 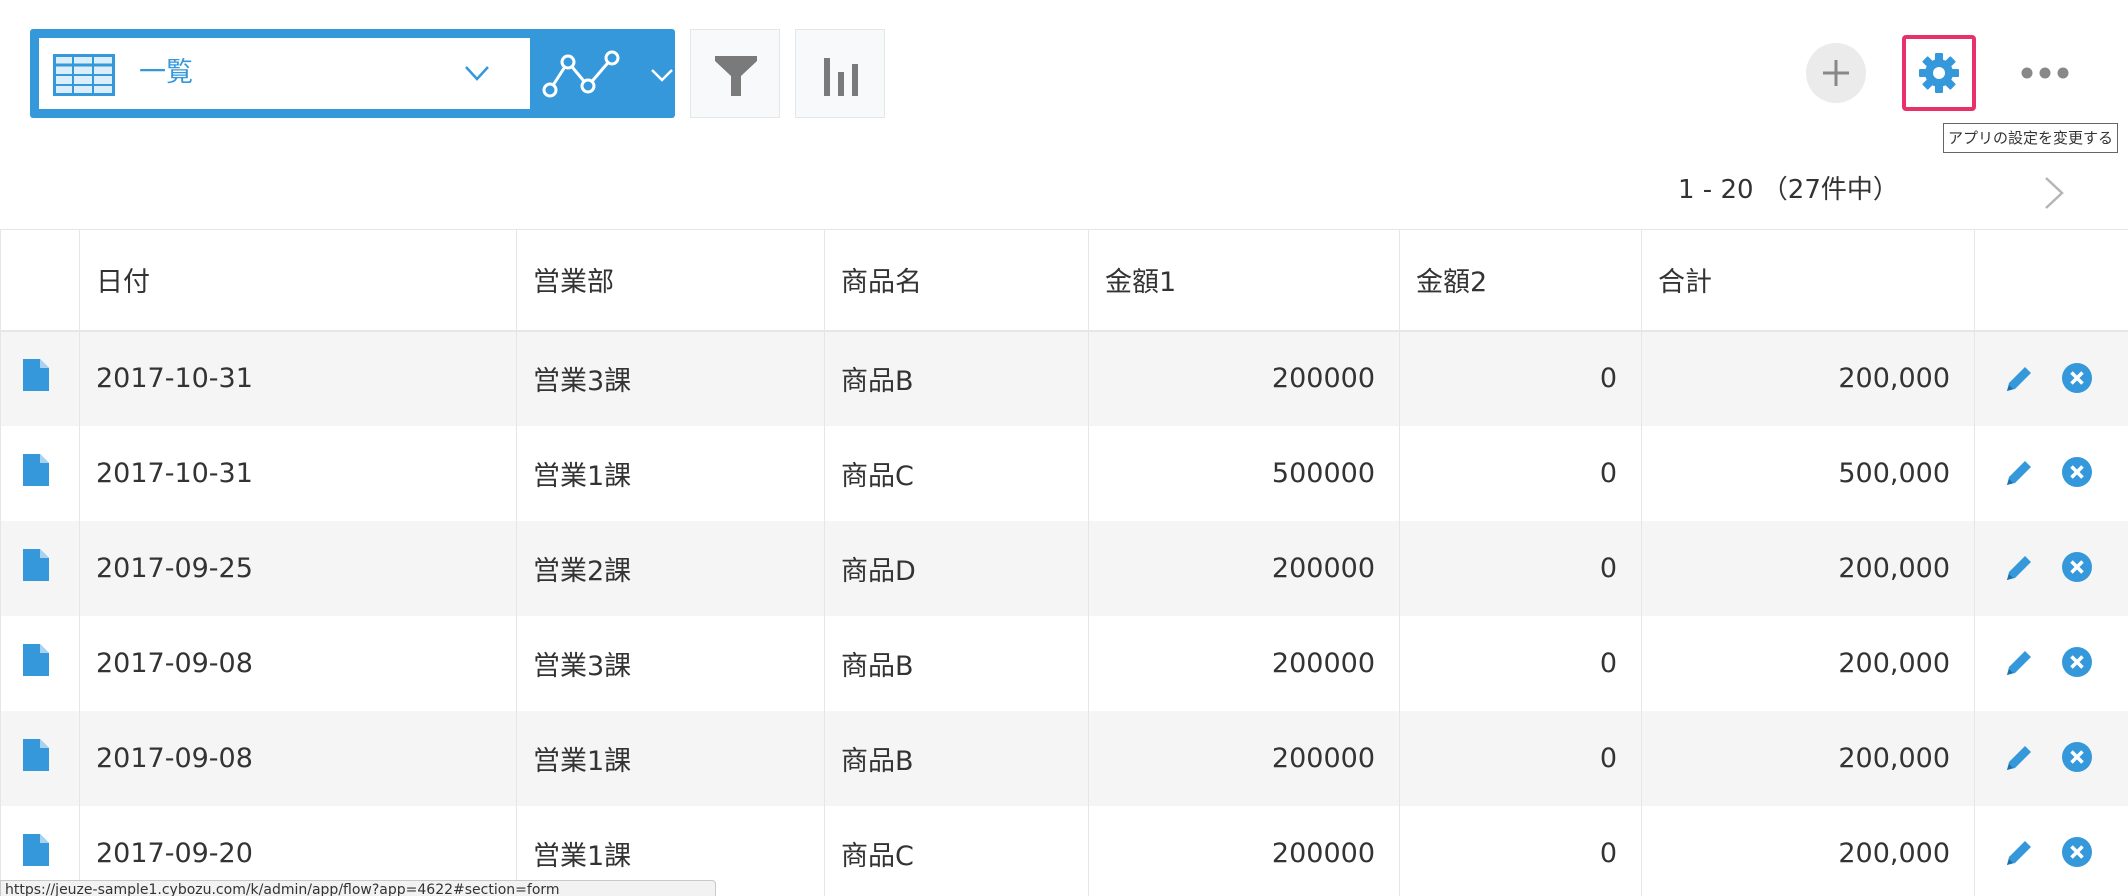 I want to click on line-graph-icon, so click(x=582, y=74).